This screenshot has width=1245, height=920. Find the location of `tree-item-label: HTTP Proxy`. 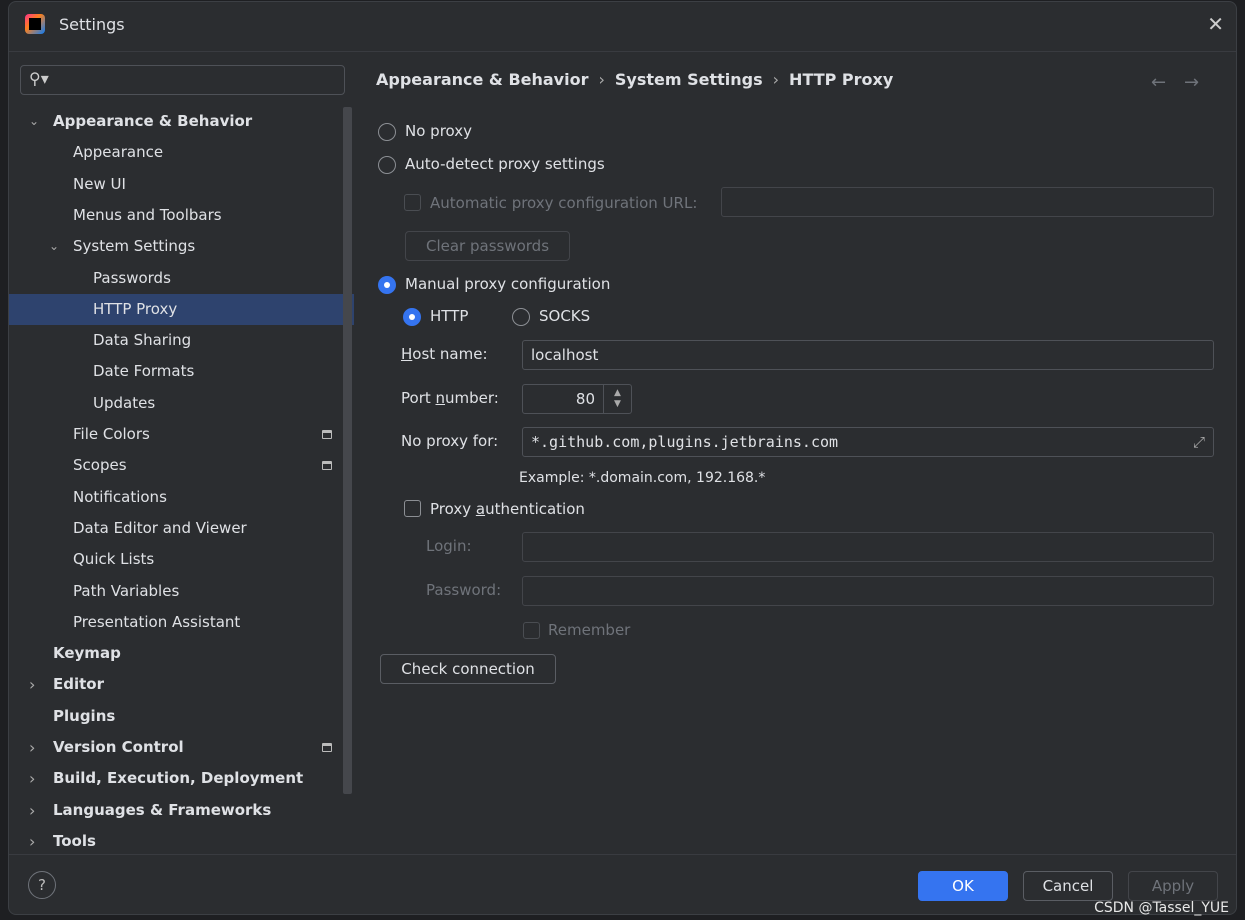

tree-item-label: HTTP Proxy is located at coordinates (135, 308).